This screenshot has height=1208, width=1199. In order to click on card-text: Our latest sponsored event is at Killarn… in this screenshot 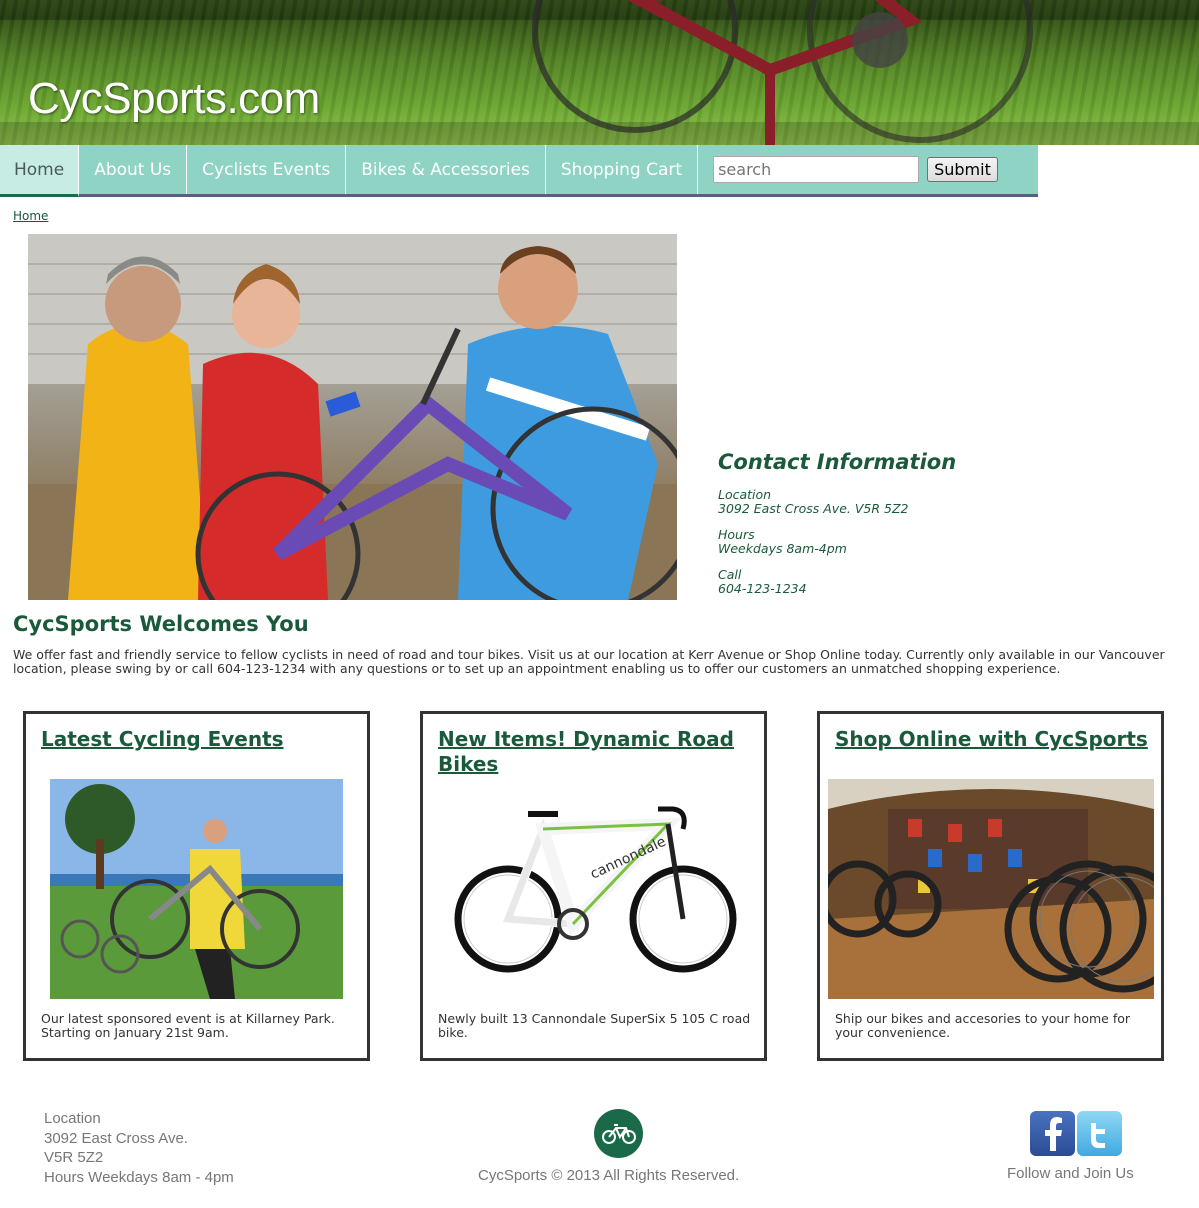, I will do `click(188, 1025)`.